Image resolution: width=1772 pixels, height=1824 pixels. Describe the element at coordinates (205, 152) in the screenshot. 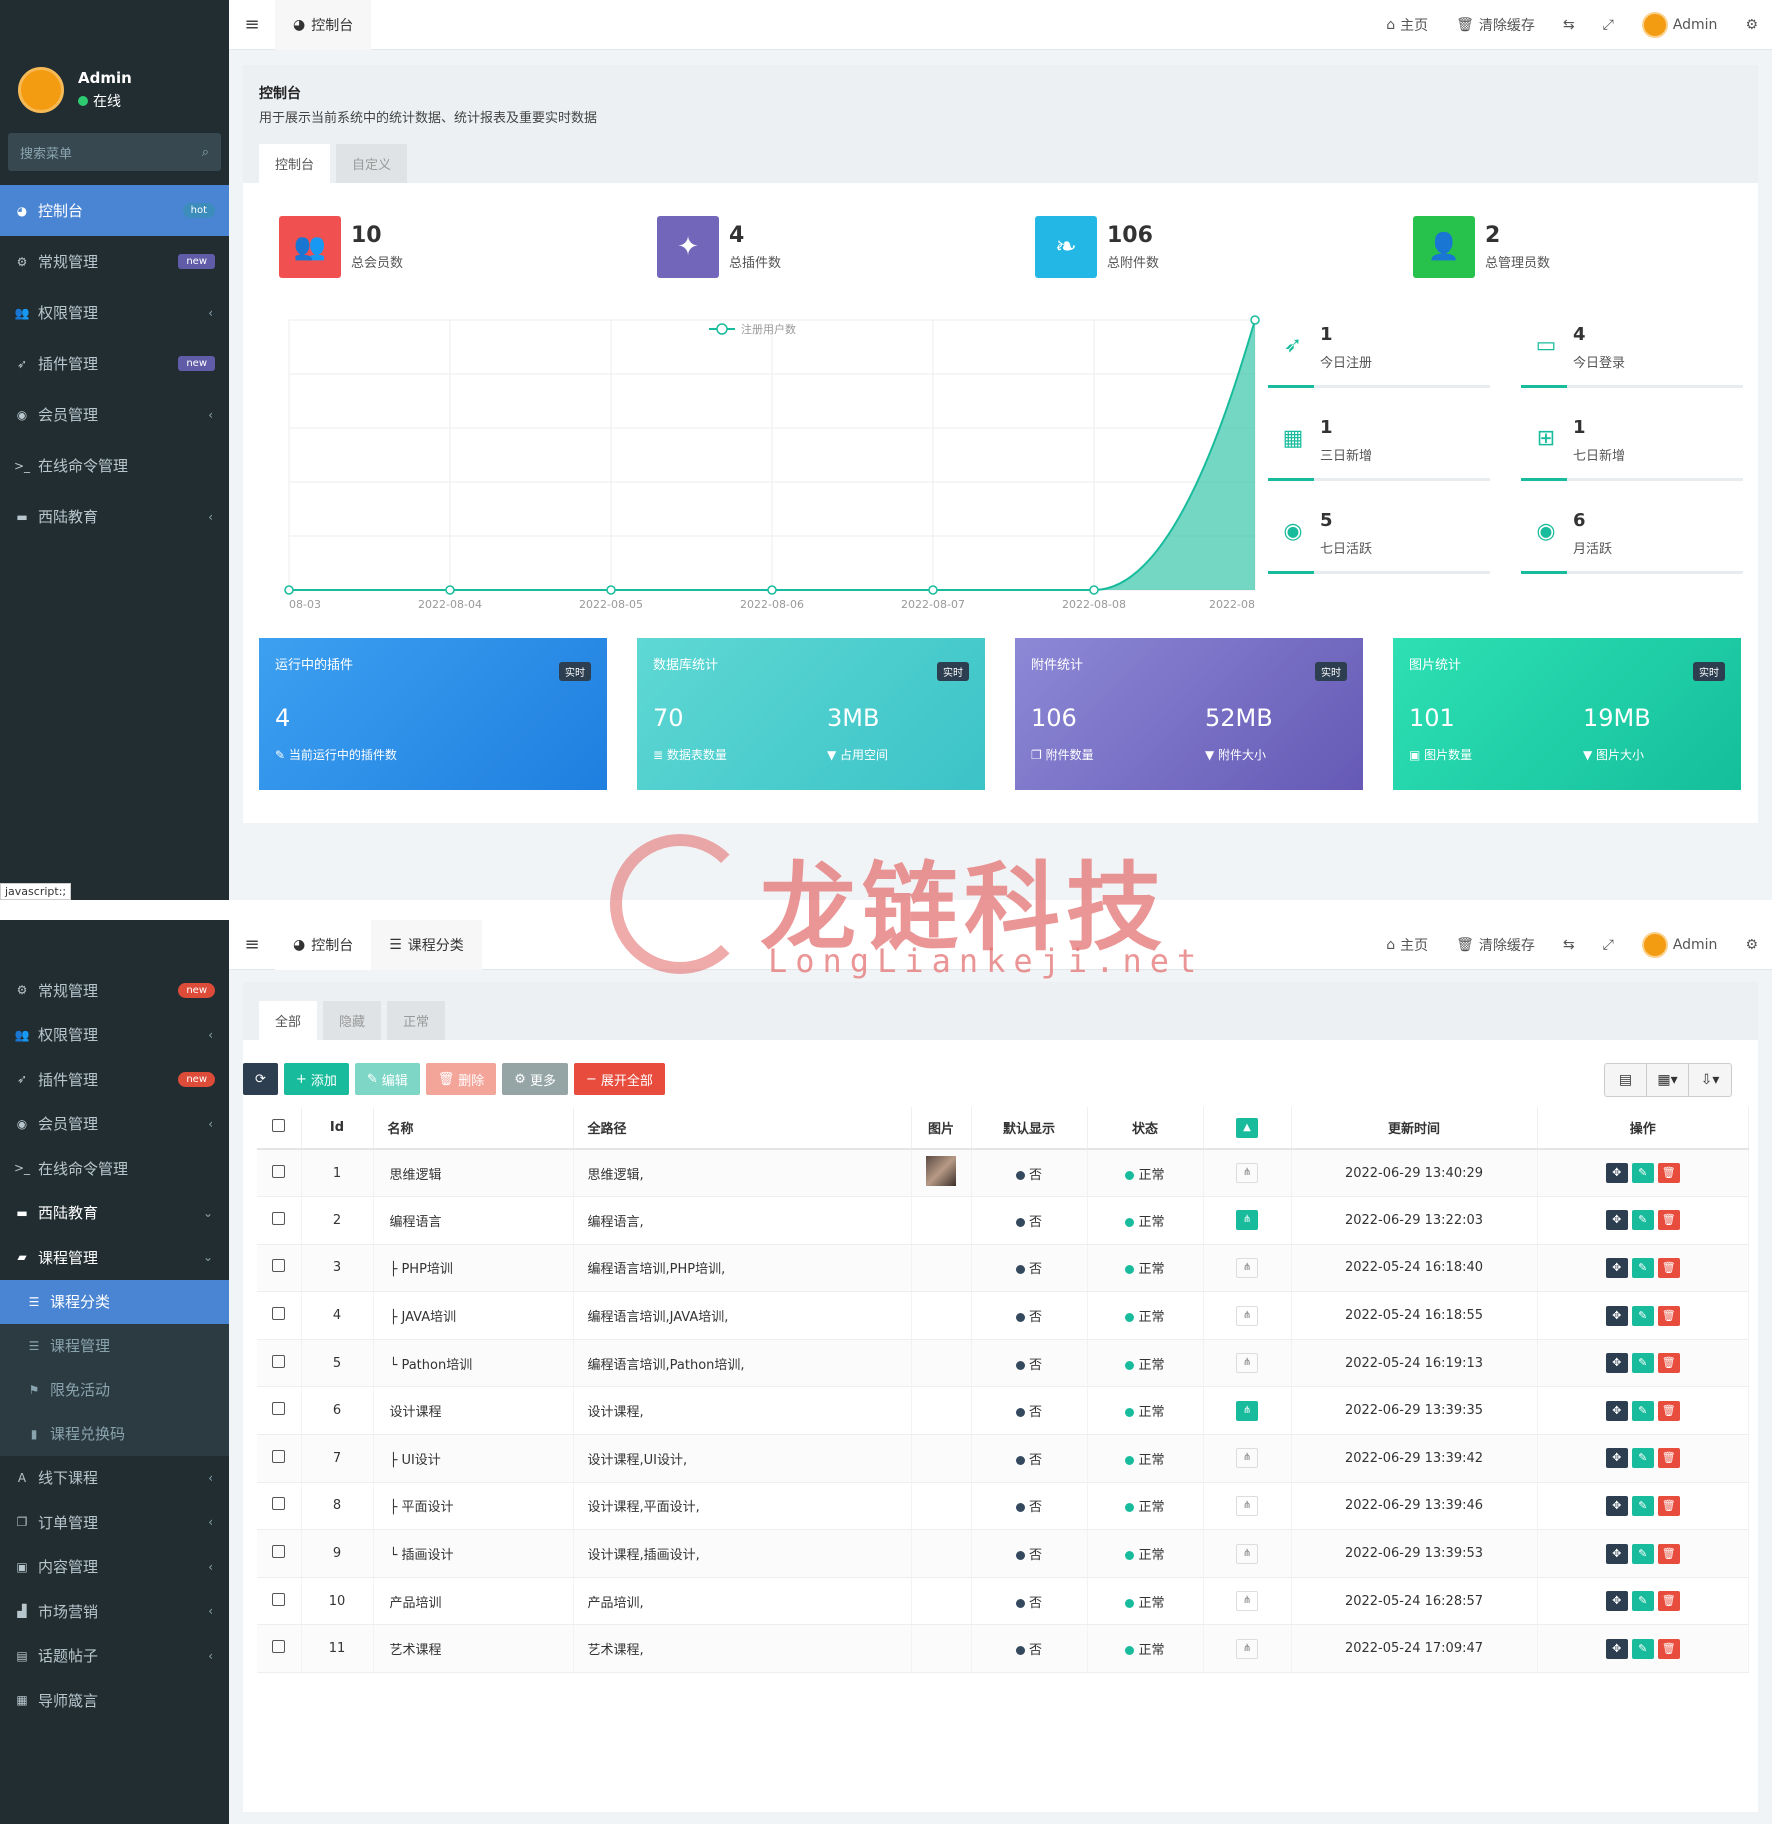

I see `search-icon: ⌕` at that location.